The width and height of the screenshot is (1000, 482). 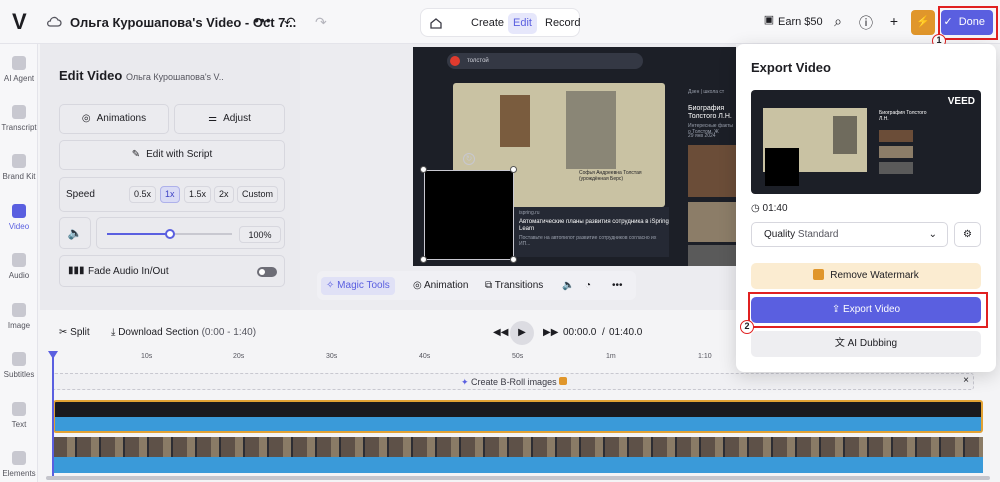 I want to click on image-icon, so click(x=19, y=310).